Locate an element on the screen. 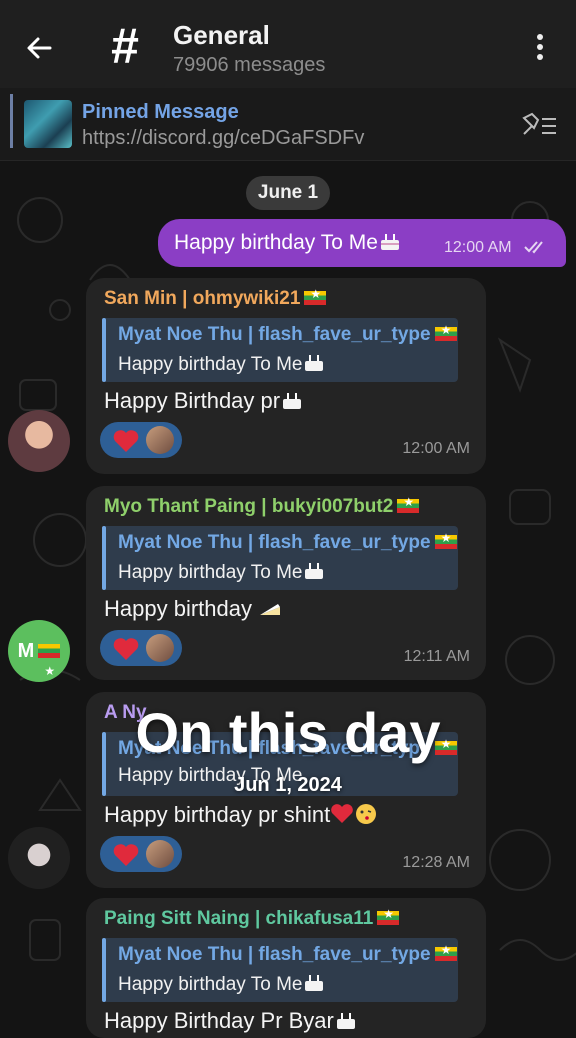 Image resolution: width=576 pixels, height=1038 pixels. pinned-title: Pinned Message is located at coordinates (160, 112).